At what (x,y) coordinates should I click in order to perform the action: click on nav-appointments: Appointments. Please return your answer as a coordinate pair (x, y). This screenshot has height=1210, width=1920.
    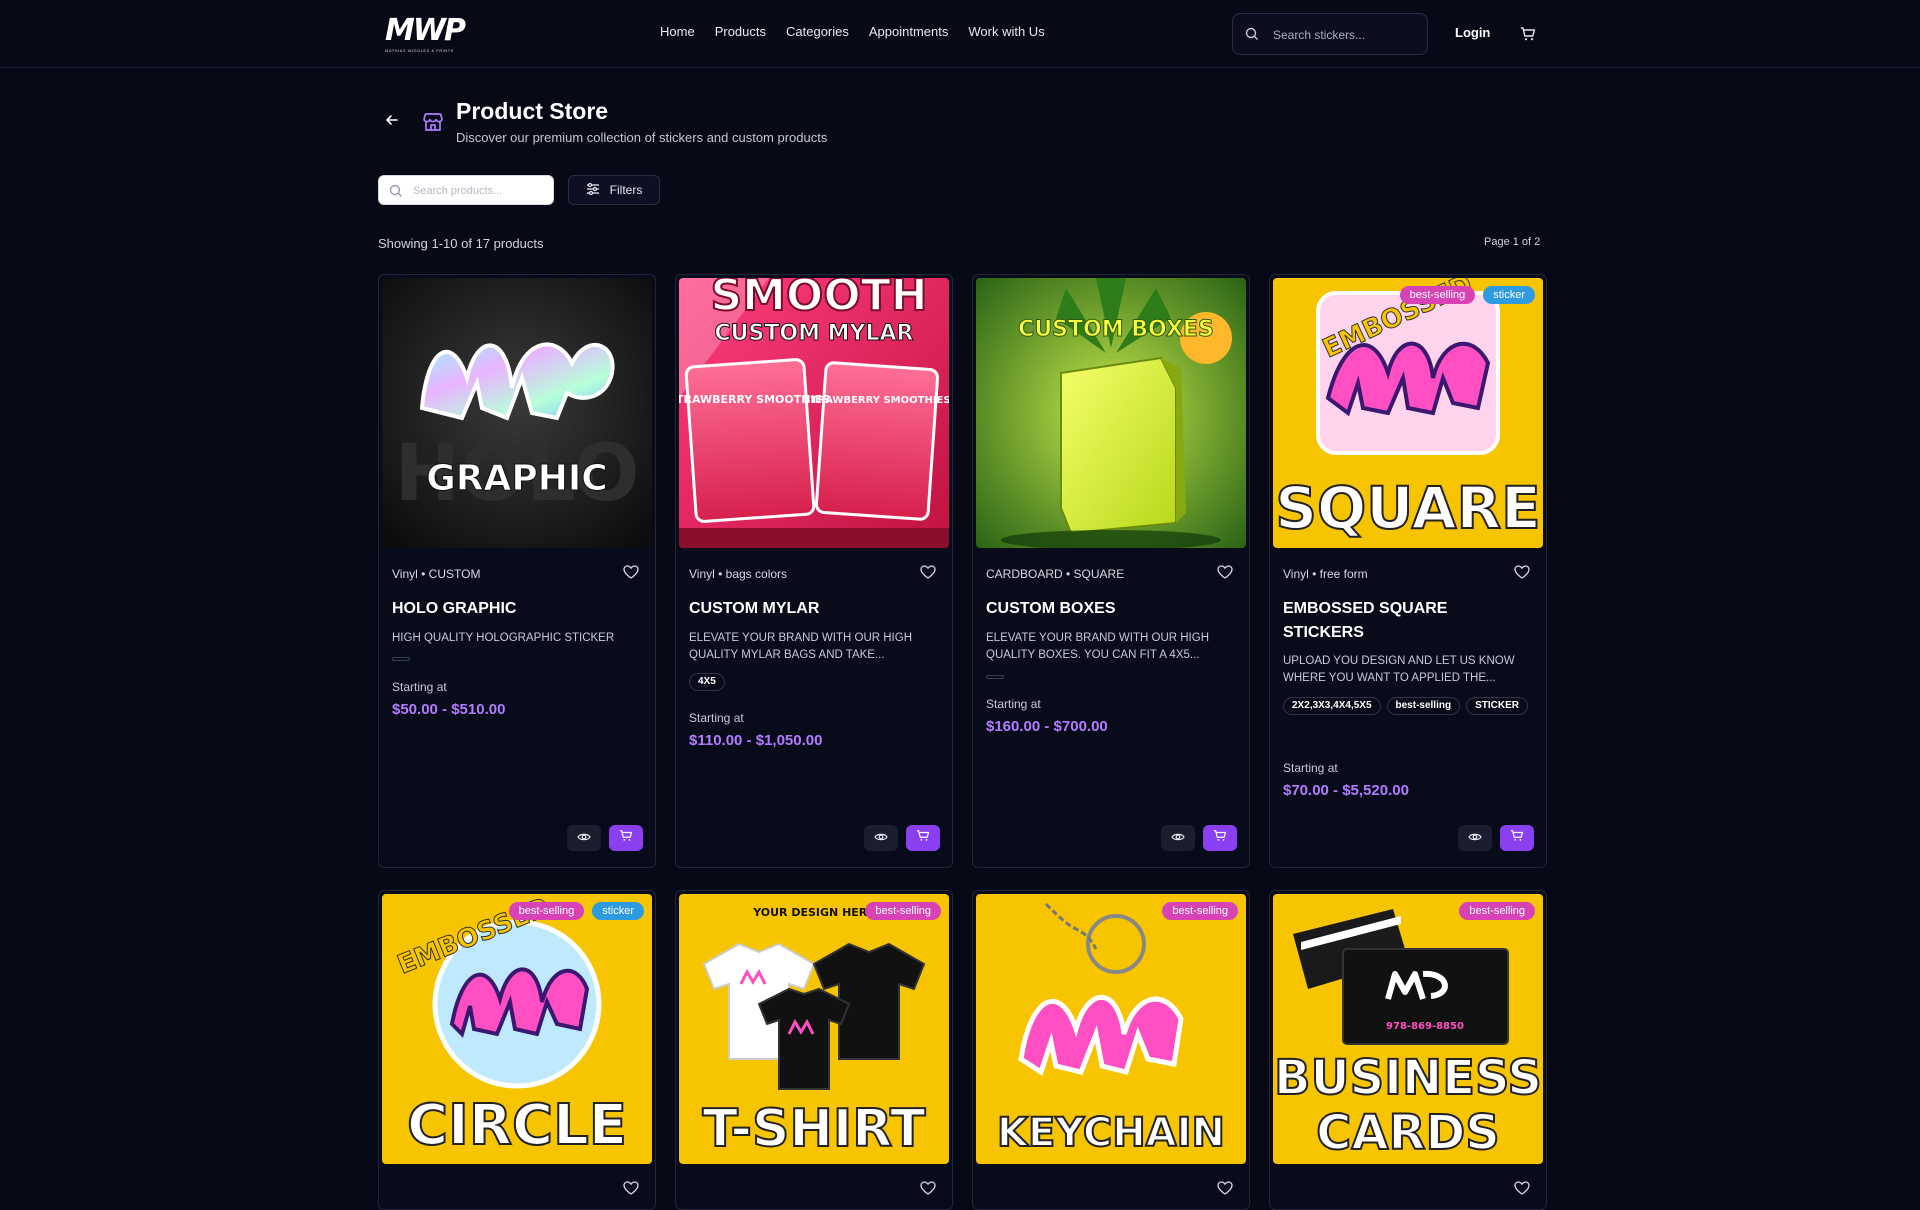
    Looking at the image, I should click on (909, 31).